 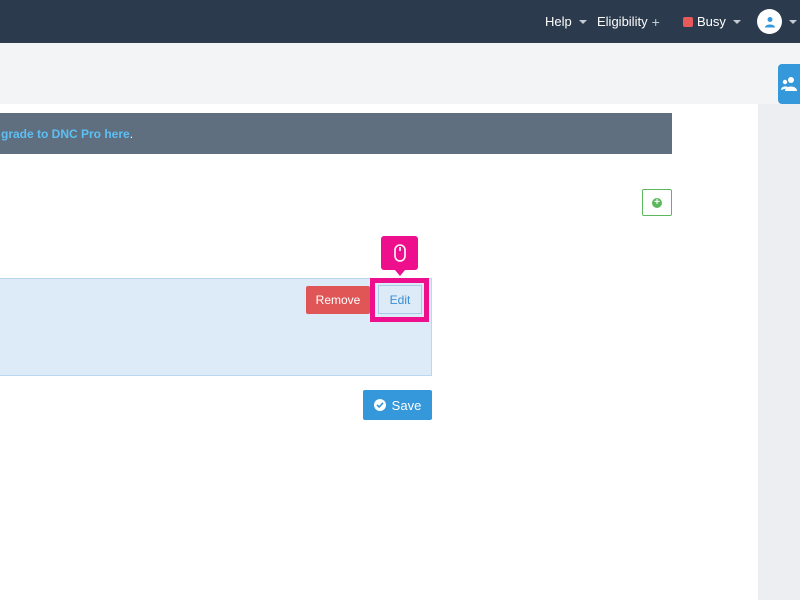 What do you see at coordinates (655, 21) in the screenshot?
I see `plus-icon: +` at bounding box center [655, 21].